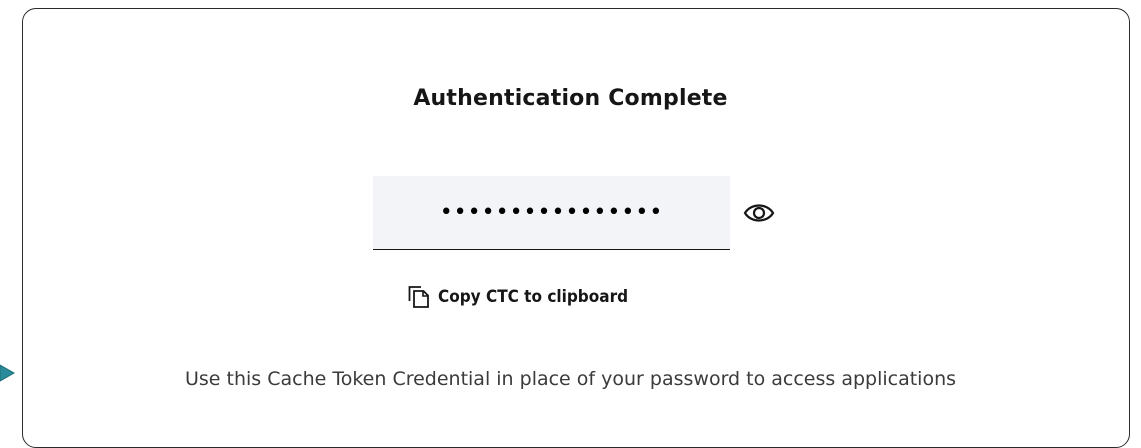 Image resolution: width=1141 pixels, height=448 pixels. Describe the element at coordinates (570, 98) in the screenshot. I see `page-title: Authentication Complete` at that location.